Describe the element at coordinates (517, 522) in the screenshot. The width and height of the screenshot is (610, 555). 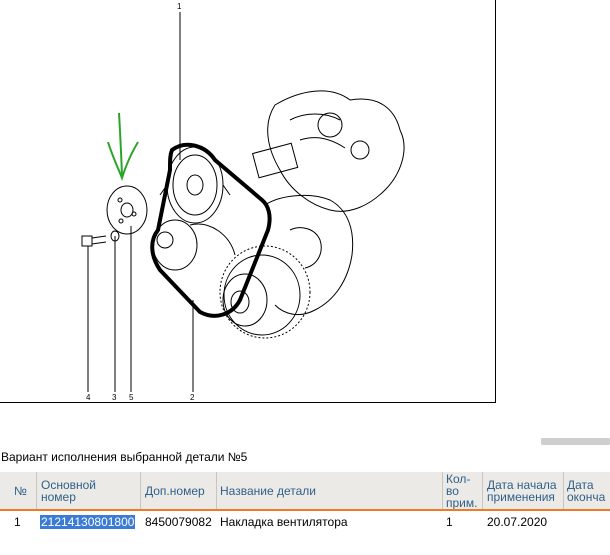
I see `row-start-date: 20.07.2020` at that location.